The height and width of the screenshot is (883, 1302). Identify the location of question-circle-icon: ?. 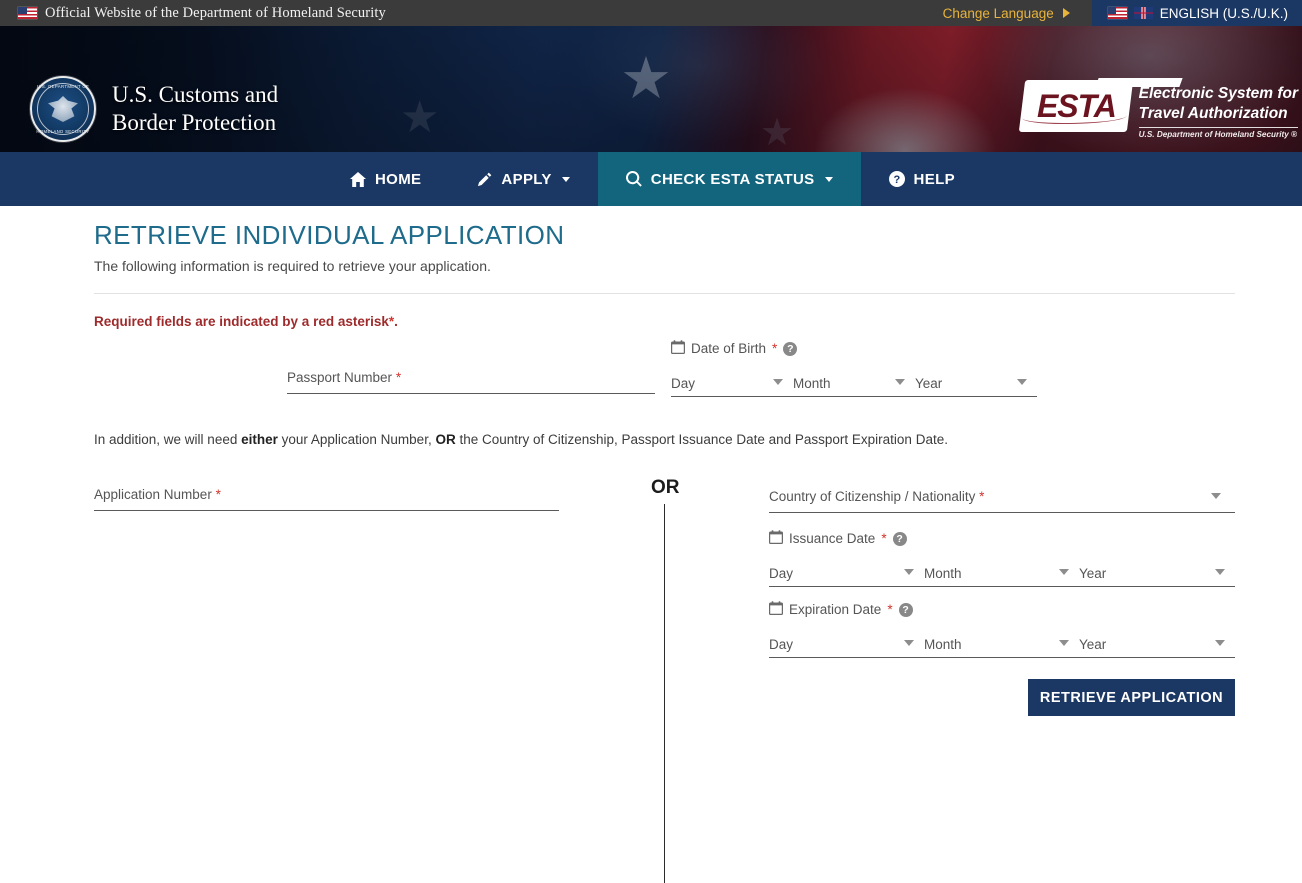
(896, 179).